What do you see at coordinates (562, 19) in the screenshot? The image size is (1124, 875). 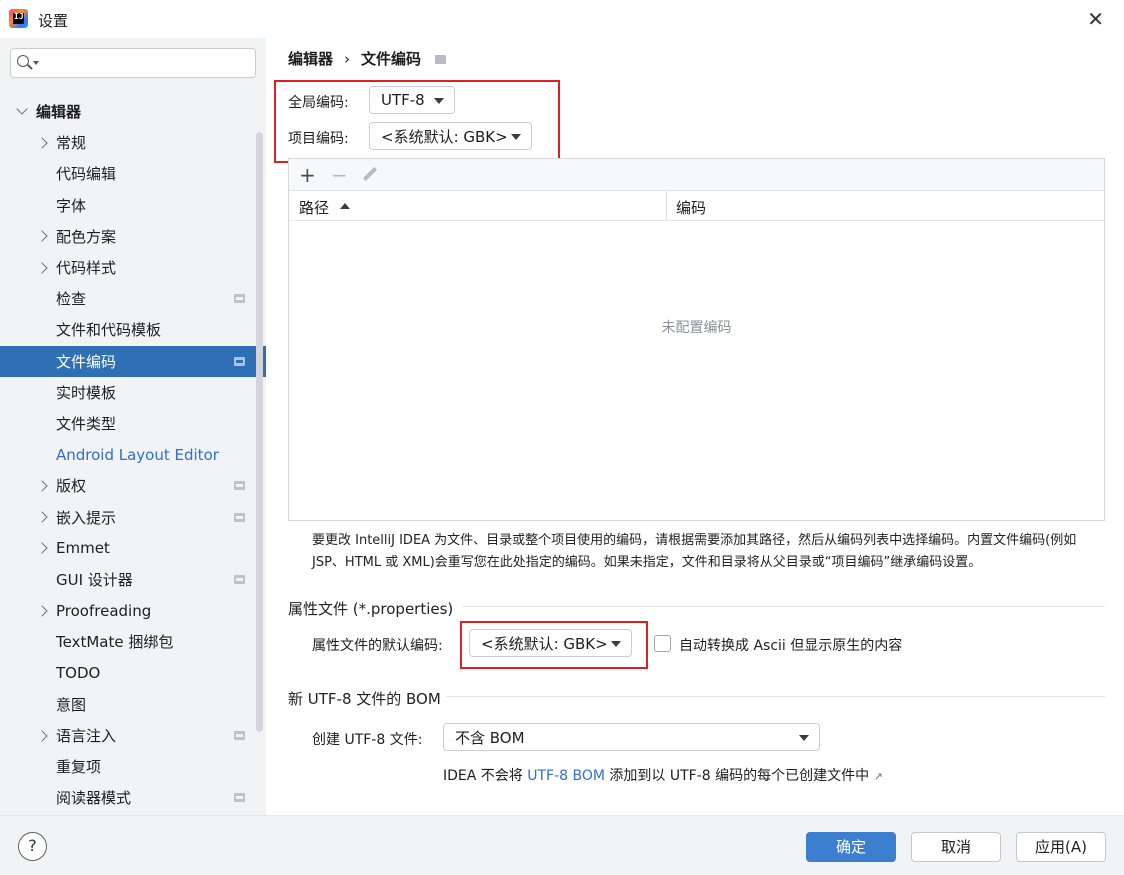 I see `title-bar: IJ 设置 ✕` at bounding box center [562, 19].